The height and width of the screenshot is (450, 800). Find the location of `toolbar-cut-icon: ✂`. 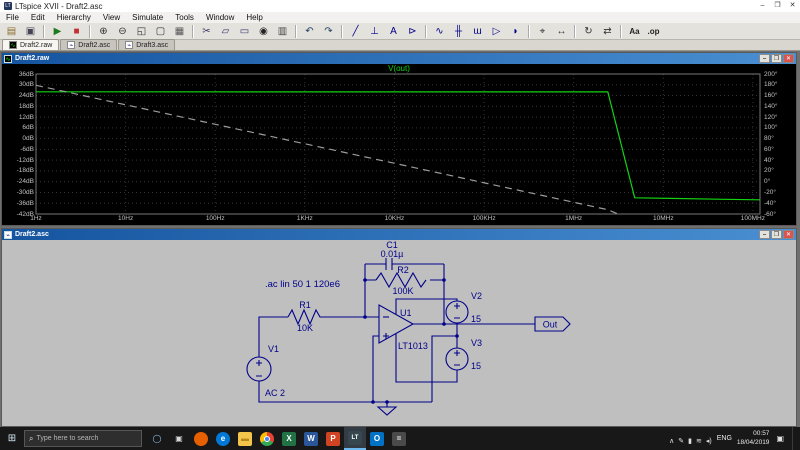

toolbar-cut-icon: ✂ is located at coordinates (206, 31).